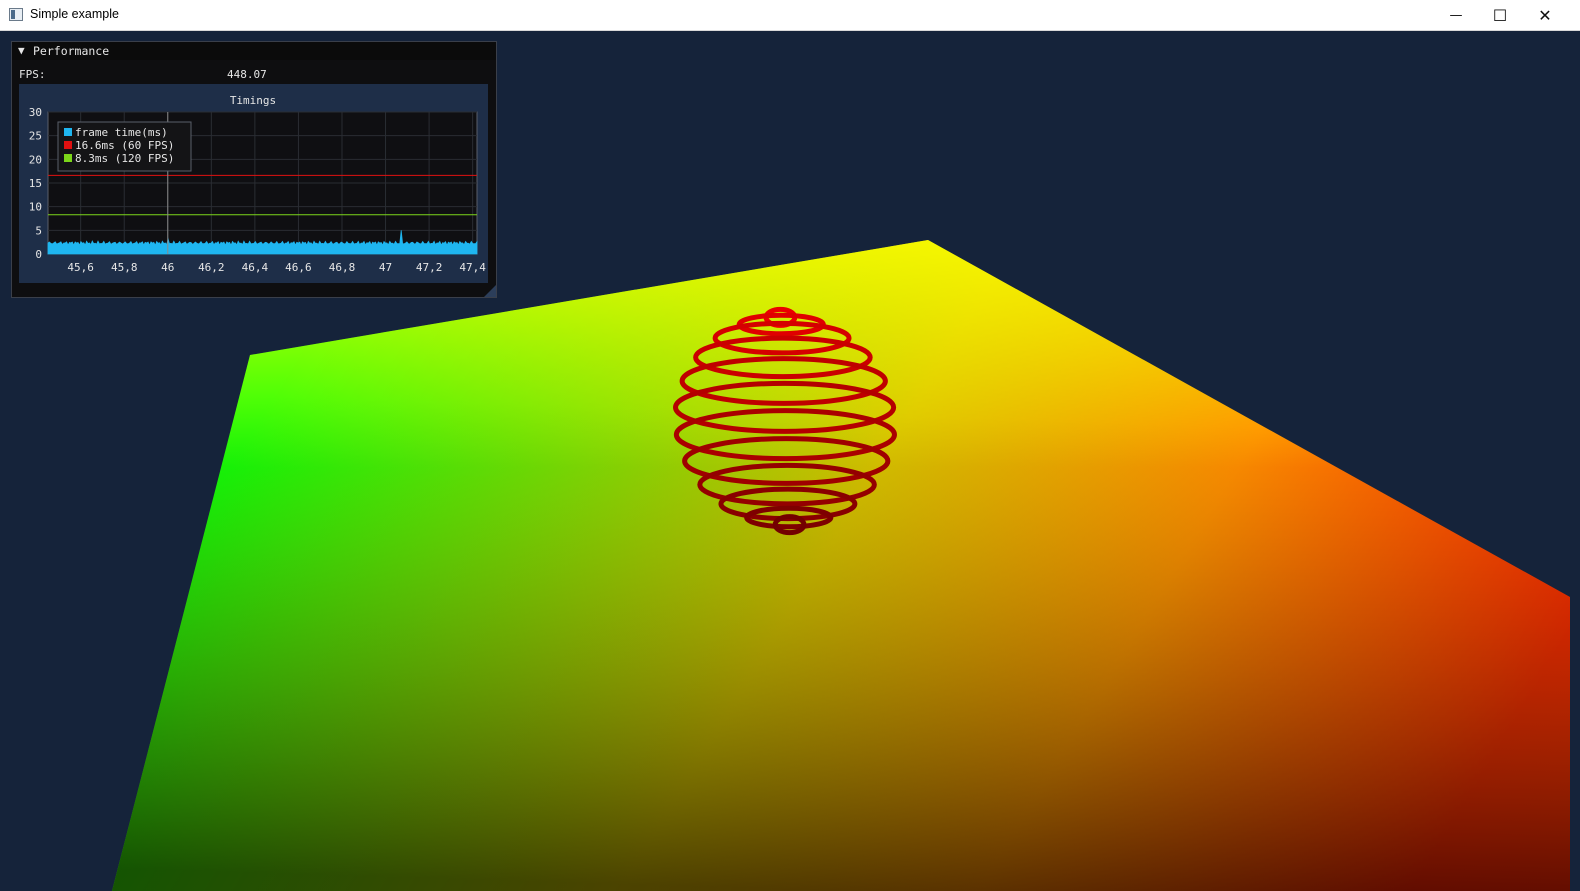 This screenshot has width=1580, height=891. Describe the element at coordinates (35, 183) in the screenshot. I see `y-tick-label: 15` at that location.